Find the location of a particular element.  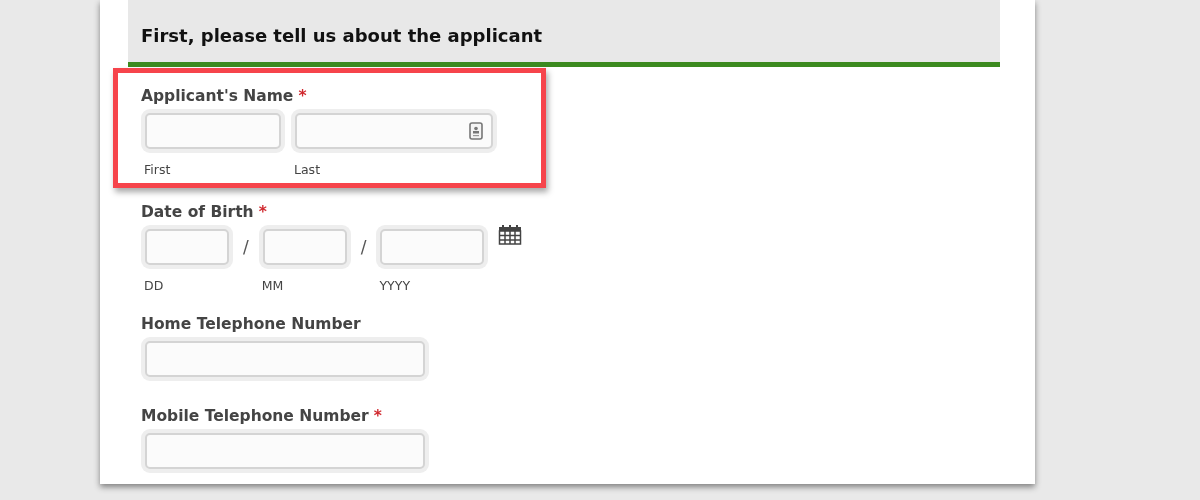

field-sublabel: MM is located at coordinates (273, 285).